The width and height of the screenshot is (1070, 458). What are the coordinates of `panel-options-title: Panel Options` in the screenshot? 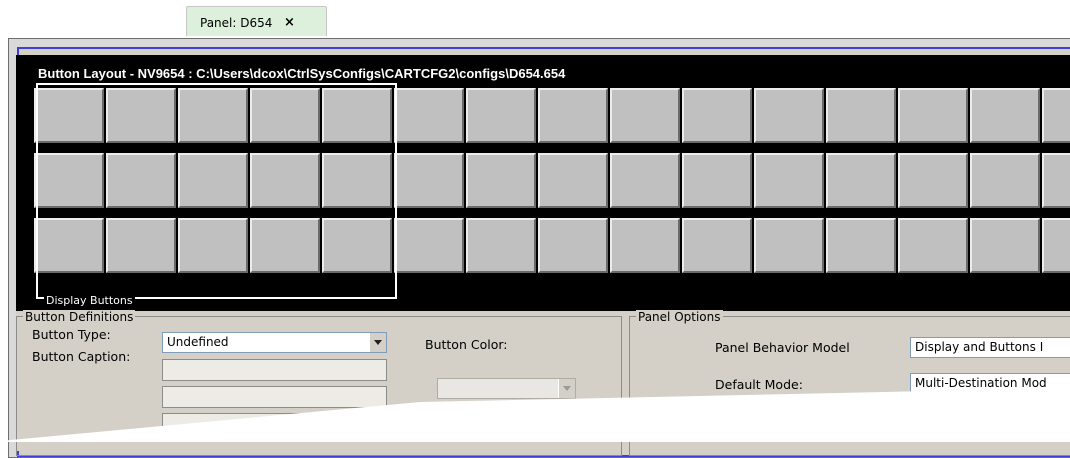 It's located at (679, 317).